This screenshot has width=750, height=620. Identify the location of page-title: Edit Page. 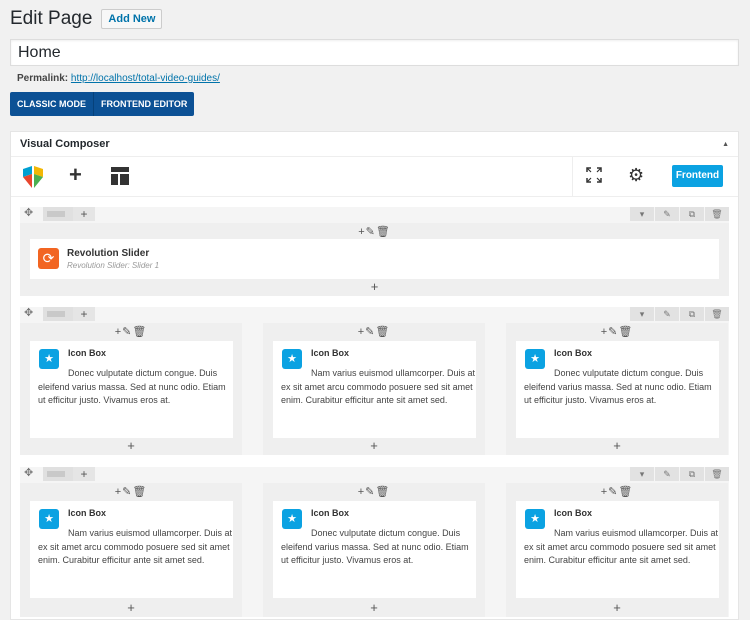
(51, 18).